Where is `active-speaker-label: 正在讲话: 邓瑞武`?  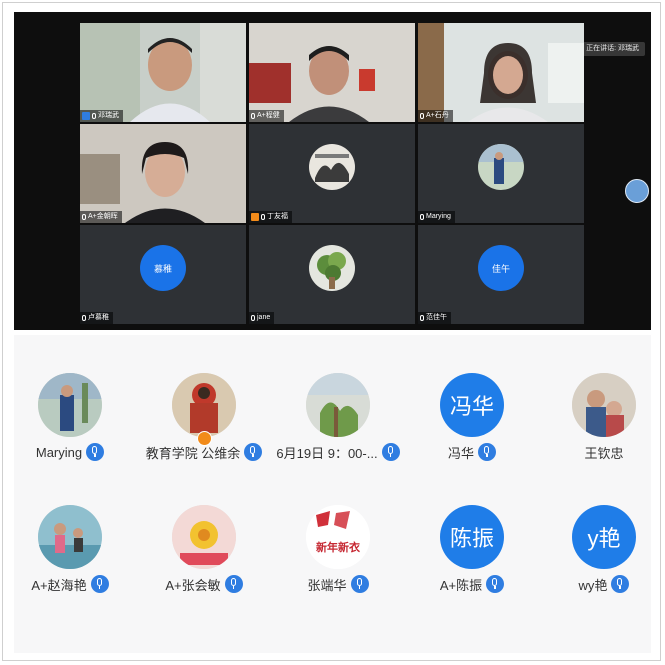 active-speaker-label: 正在讲话: 邓瑞武 is located at coordinates (612, 49).